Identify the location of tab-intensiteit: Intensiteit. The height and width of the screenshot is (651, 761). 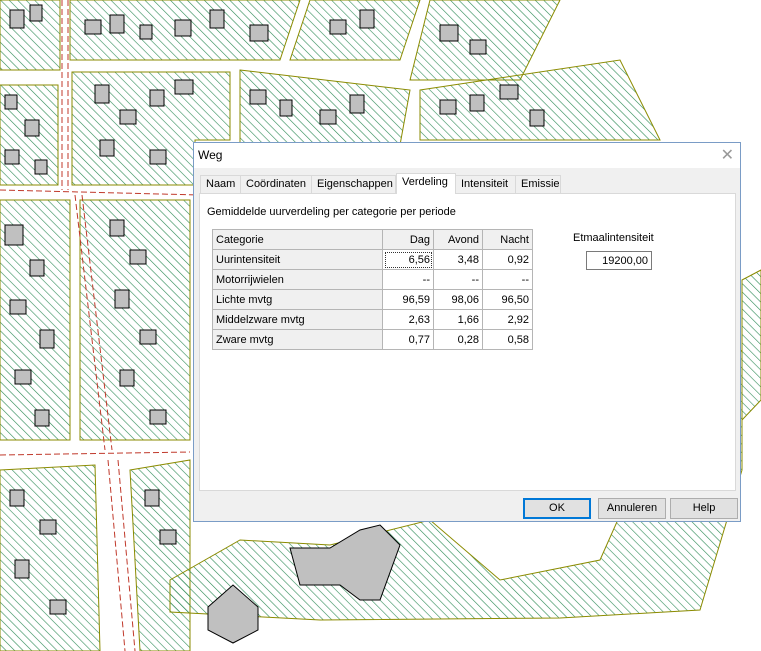
(485, 184).